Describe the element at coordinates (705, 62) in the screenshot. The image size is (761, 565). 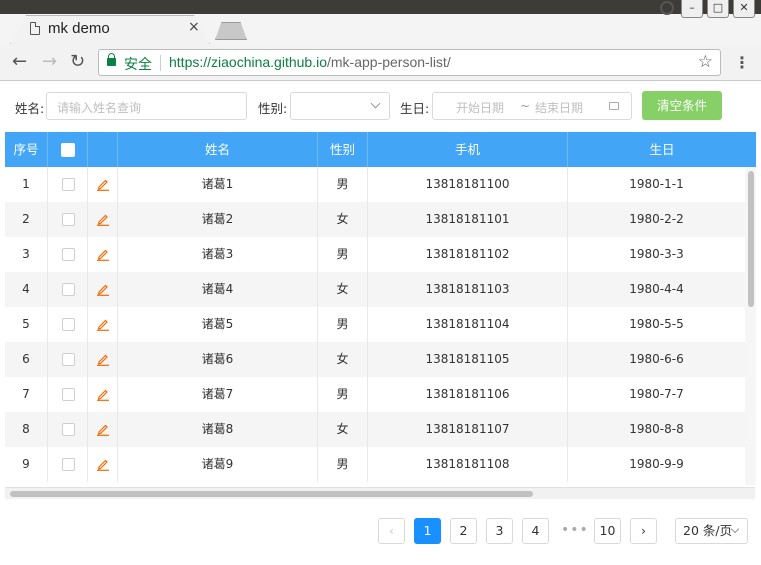
I see `bookmark-star-icon: ☆` at that location.